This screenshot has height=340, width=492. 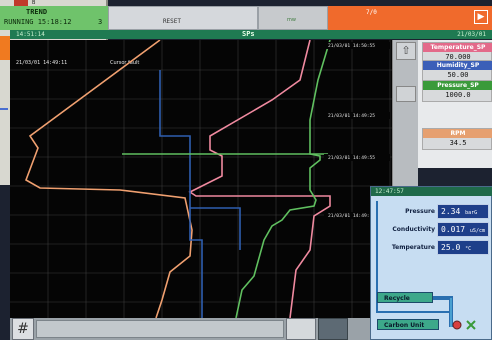 I want to click on popup-value: 2.34, so click(x=451, y=211).